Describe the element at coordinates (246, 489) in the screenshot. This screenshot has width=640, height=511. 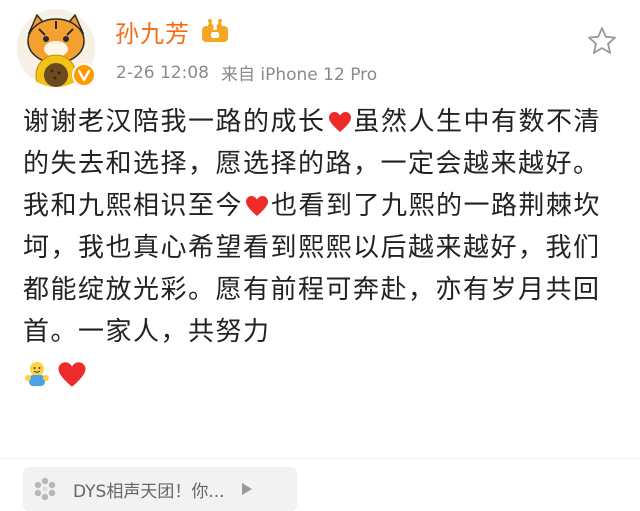
I see `play-arrow-icon` at that location.